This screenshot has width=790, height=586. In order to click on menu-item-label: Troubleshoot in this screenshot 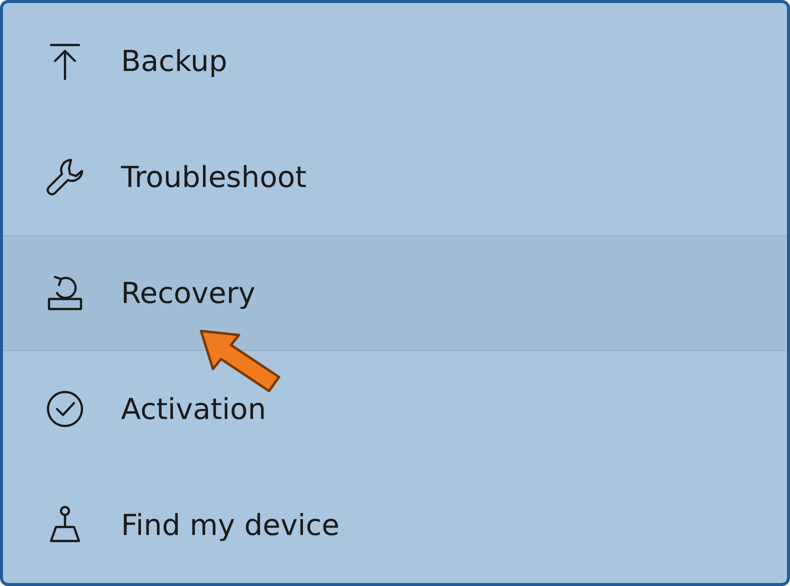, I will do `click(214, 177)`.